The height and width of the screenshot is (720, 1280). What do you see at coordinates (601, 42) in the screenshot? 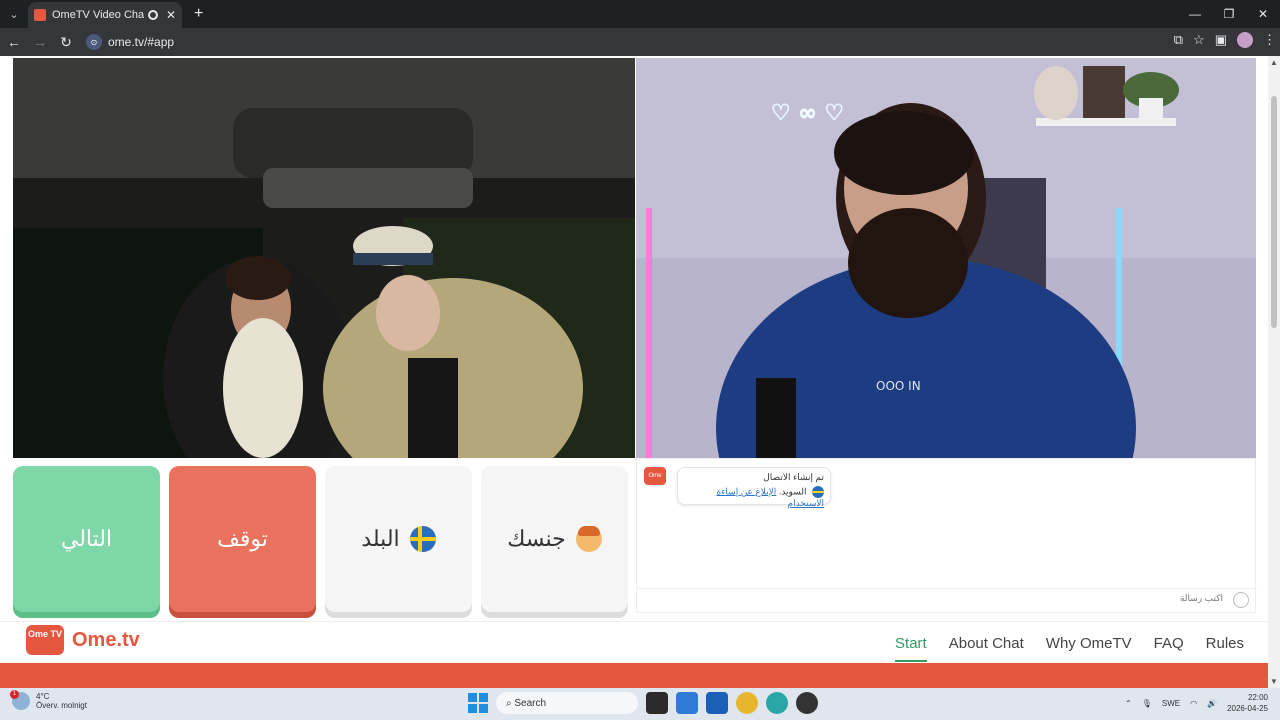
I see `url-field: ⊙ ome.tv/#app` at bounding box center [601, 42].